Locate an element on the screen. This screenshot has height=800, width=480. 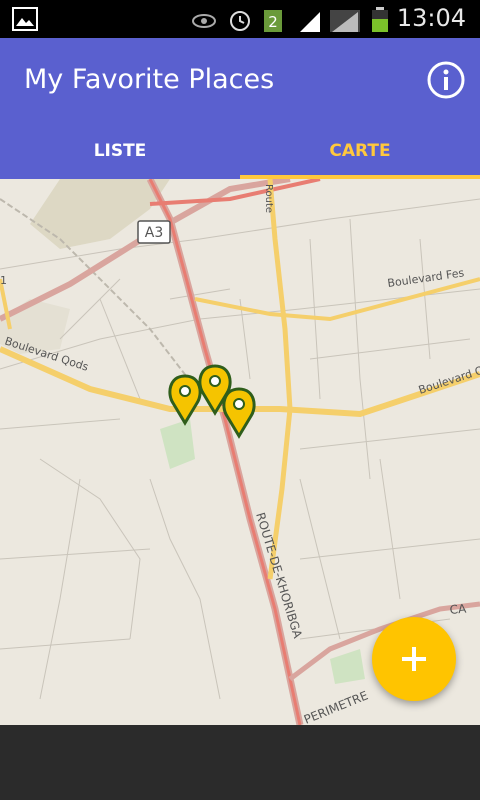
map-label-a3: A3 is located at coordinates (154, 233).